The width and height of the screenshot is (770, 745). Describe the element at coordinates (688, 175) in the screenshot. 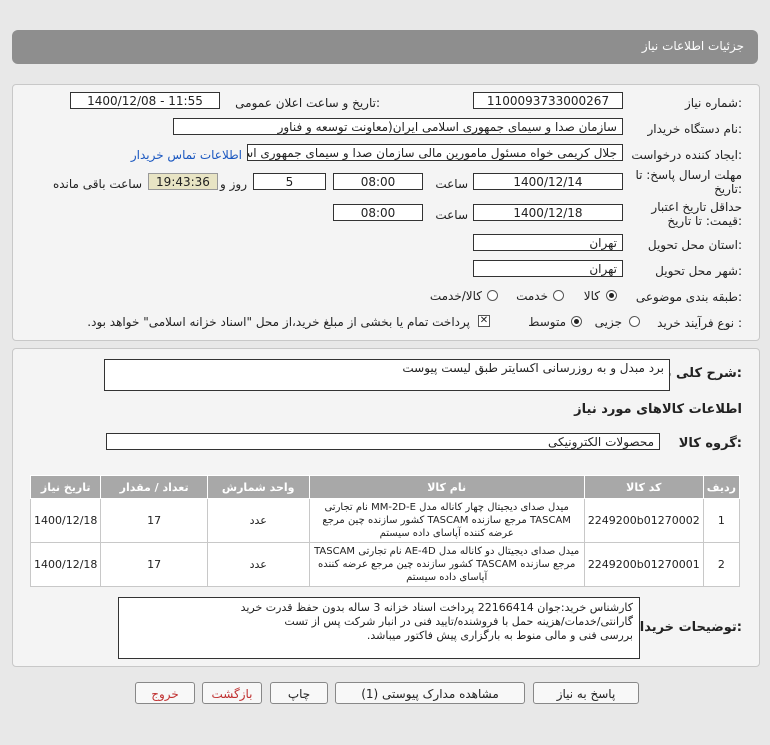

I see `deadline-label-1: مهلت ارسال پاسخ: تا` at that location.